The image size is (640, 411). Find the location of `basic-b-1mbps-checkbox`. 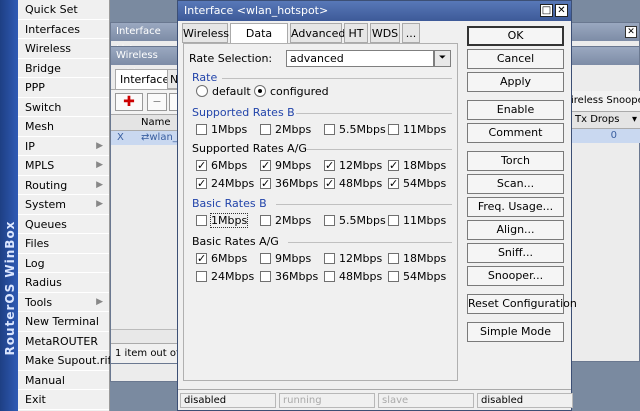

basic-b-1mbps-checkbox is located at coordinates (201, 220).